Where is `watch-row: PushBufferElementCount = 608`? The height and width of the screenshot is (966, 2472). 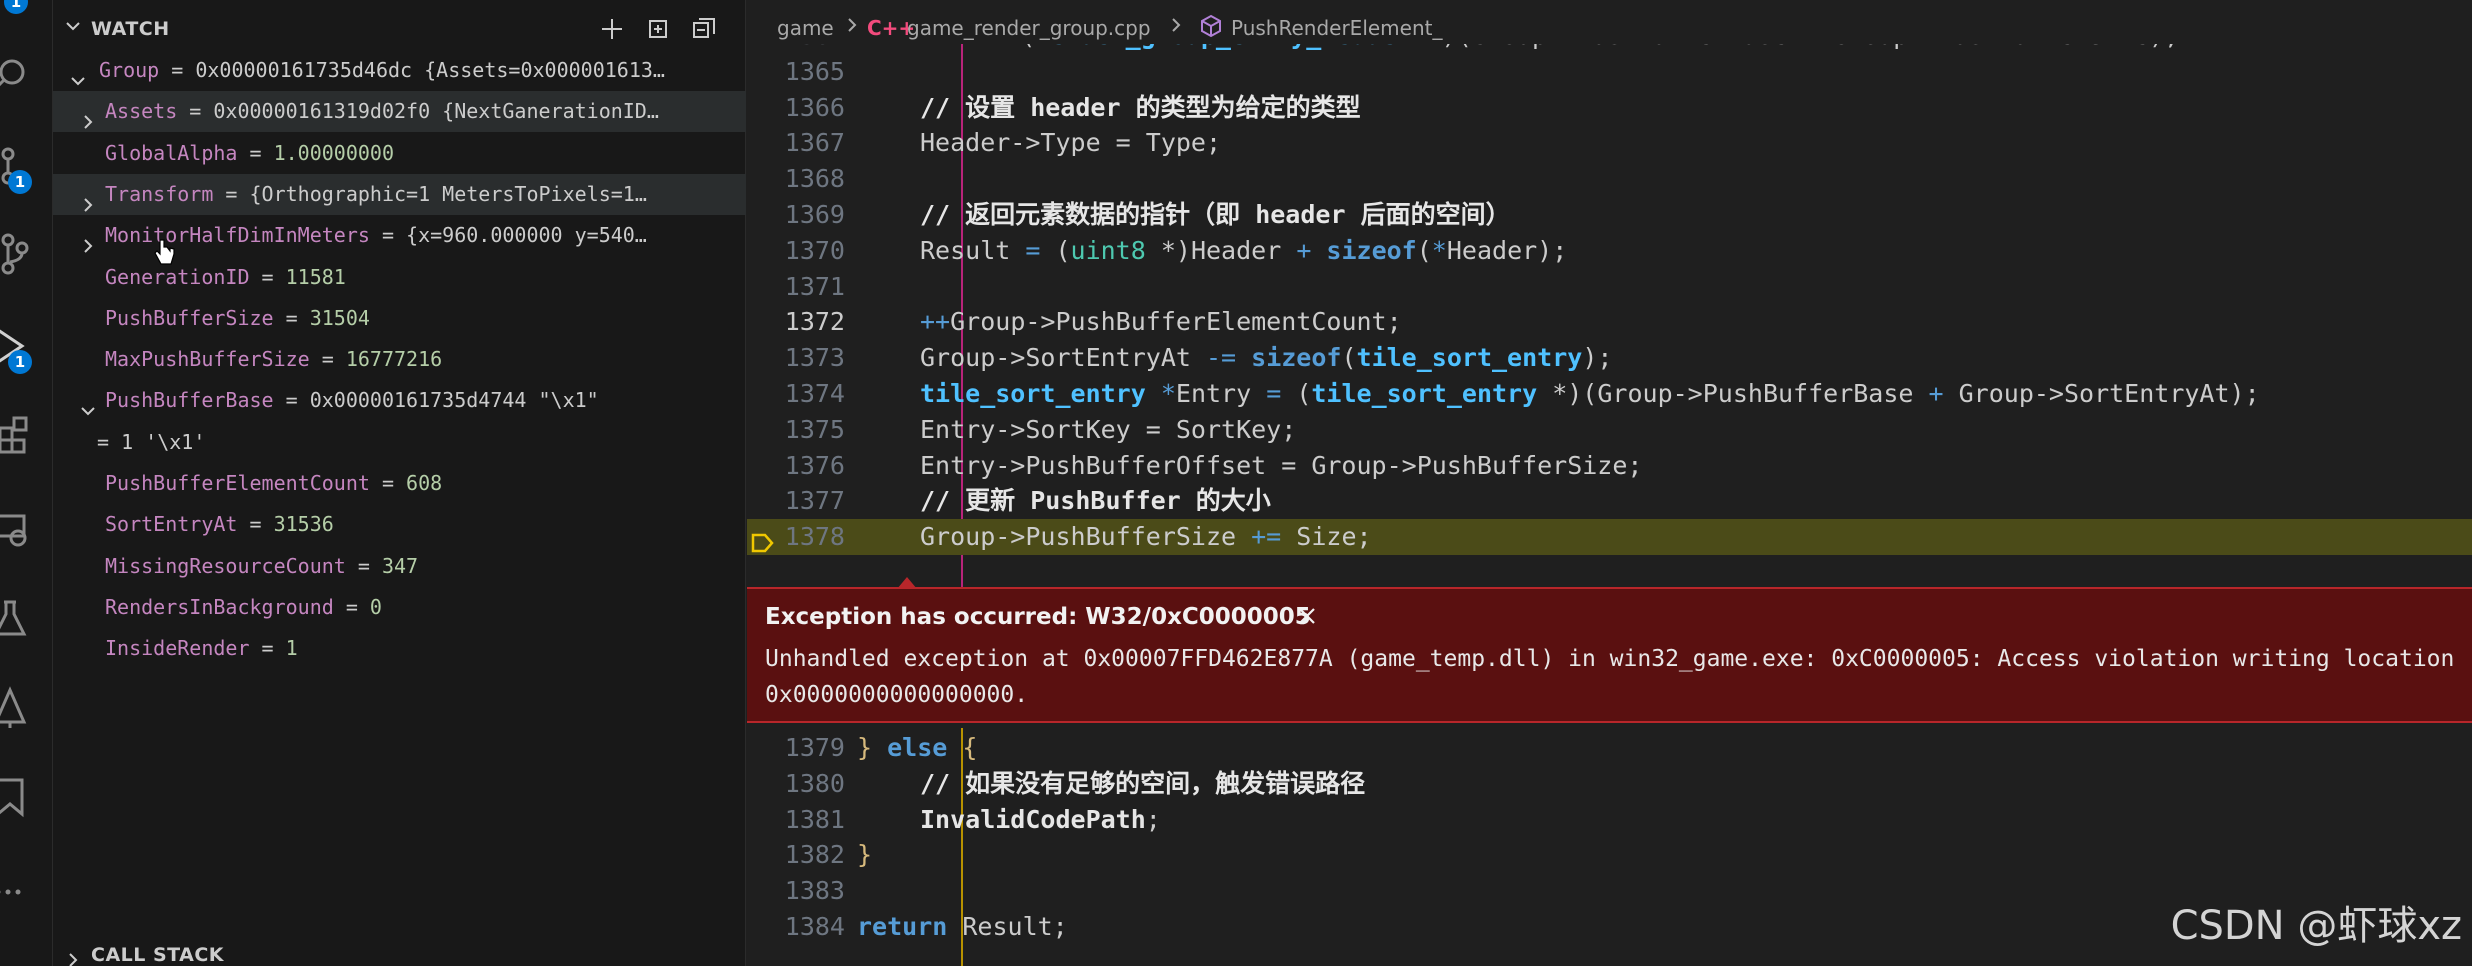
watch-row: PushBufferElementCount = 608 is located at coordinates (399, 483).